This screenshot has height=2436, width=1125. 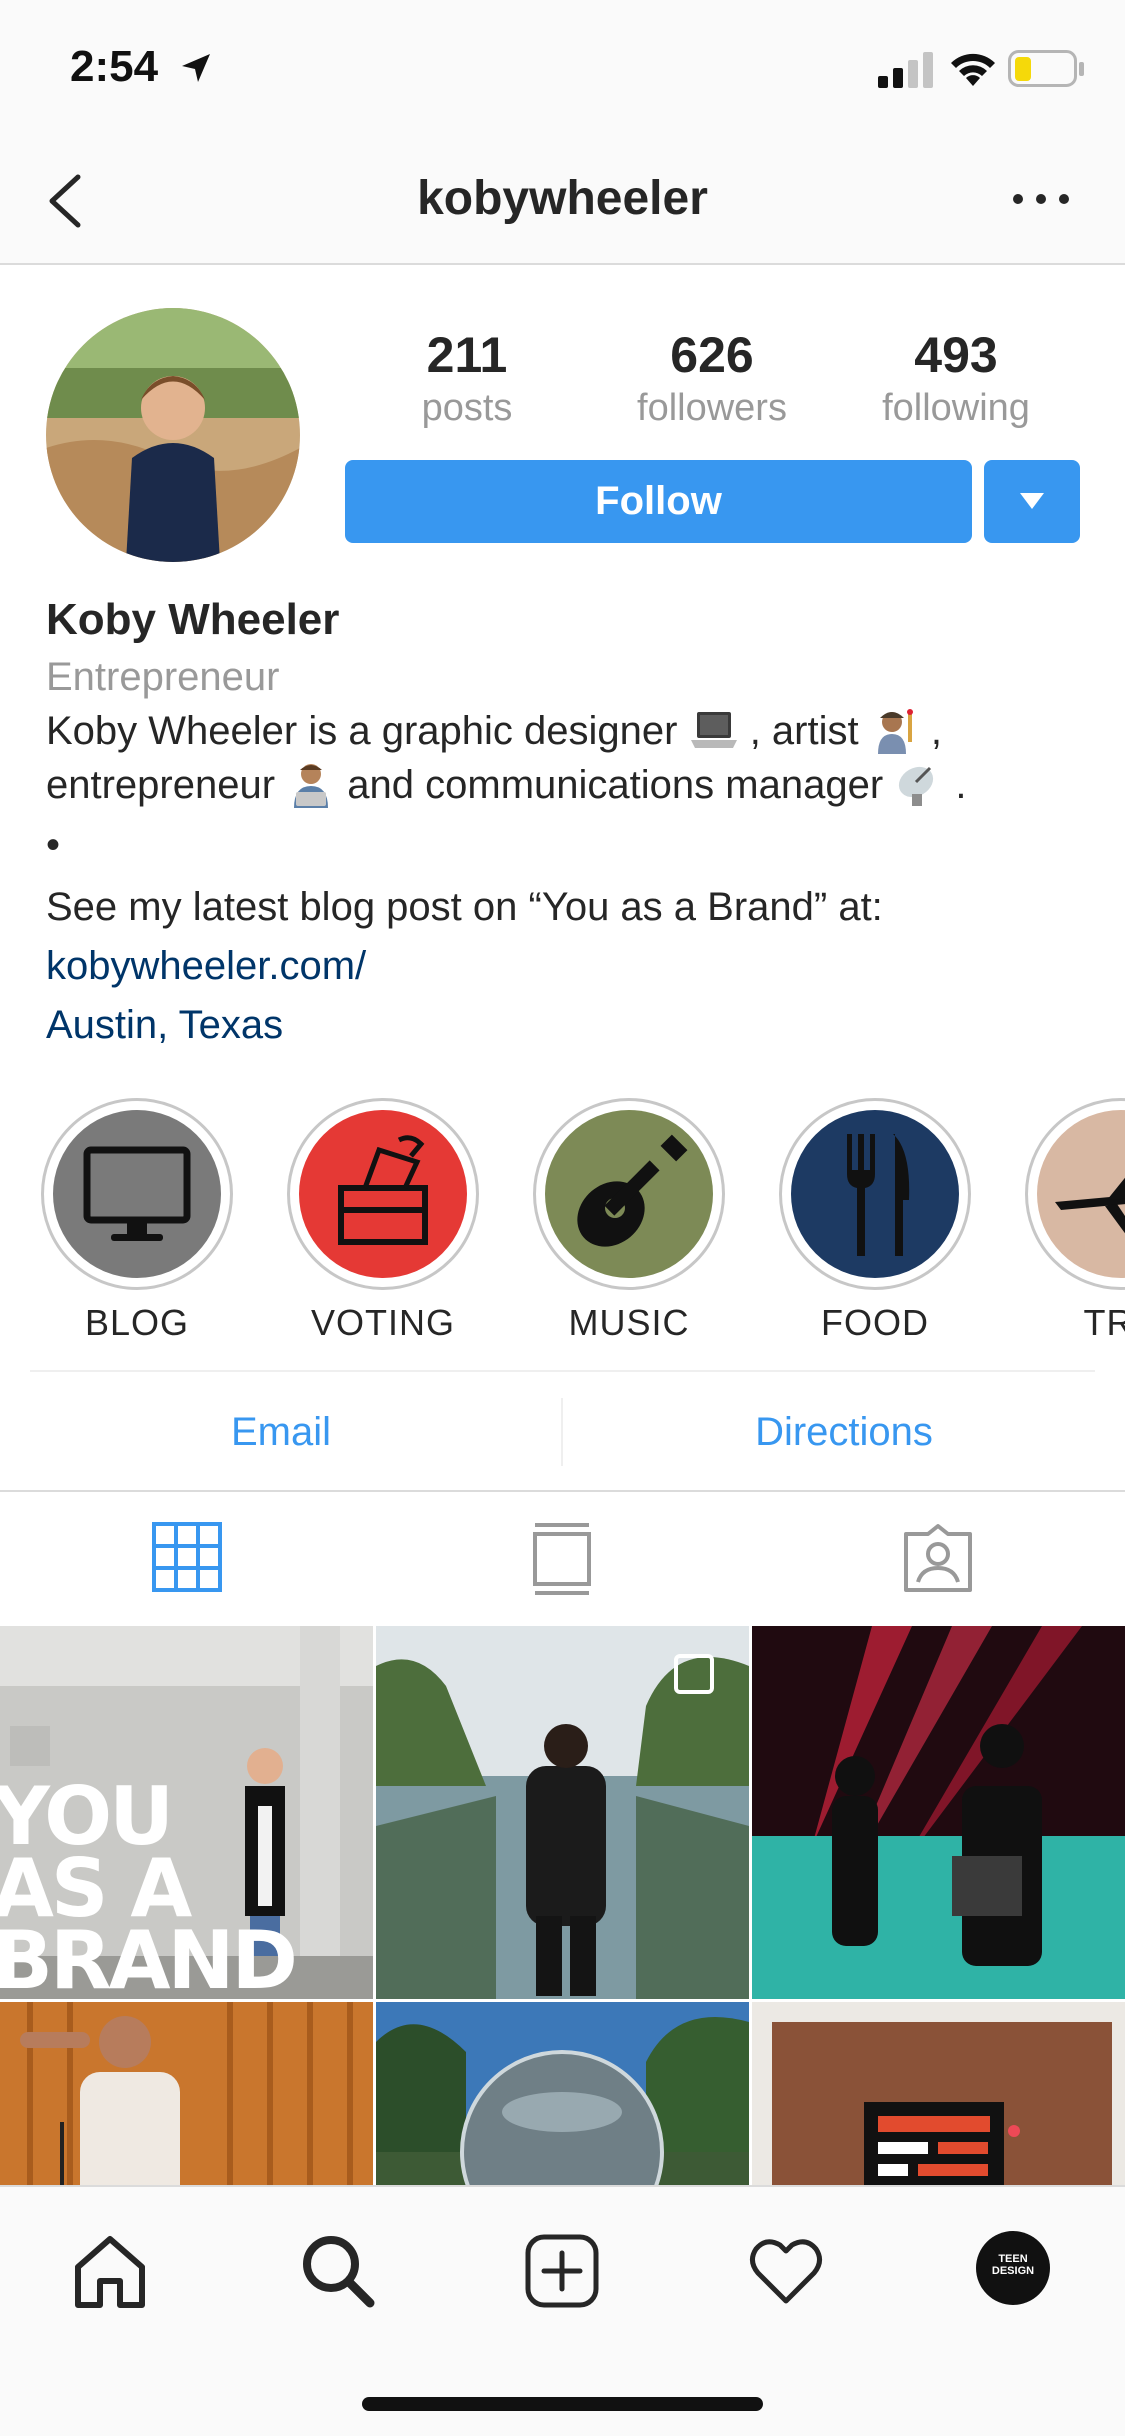 What do you see at coordinates (562, 2404) in the screenshot?
I see `home-indicator` at bounding box center [562, 2404].